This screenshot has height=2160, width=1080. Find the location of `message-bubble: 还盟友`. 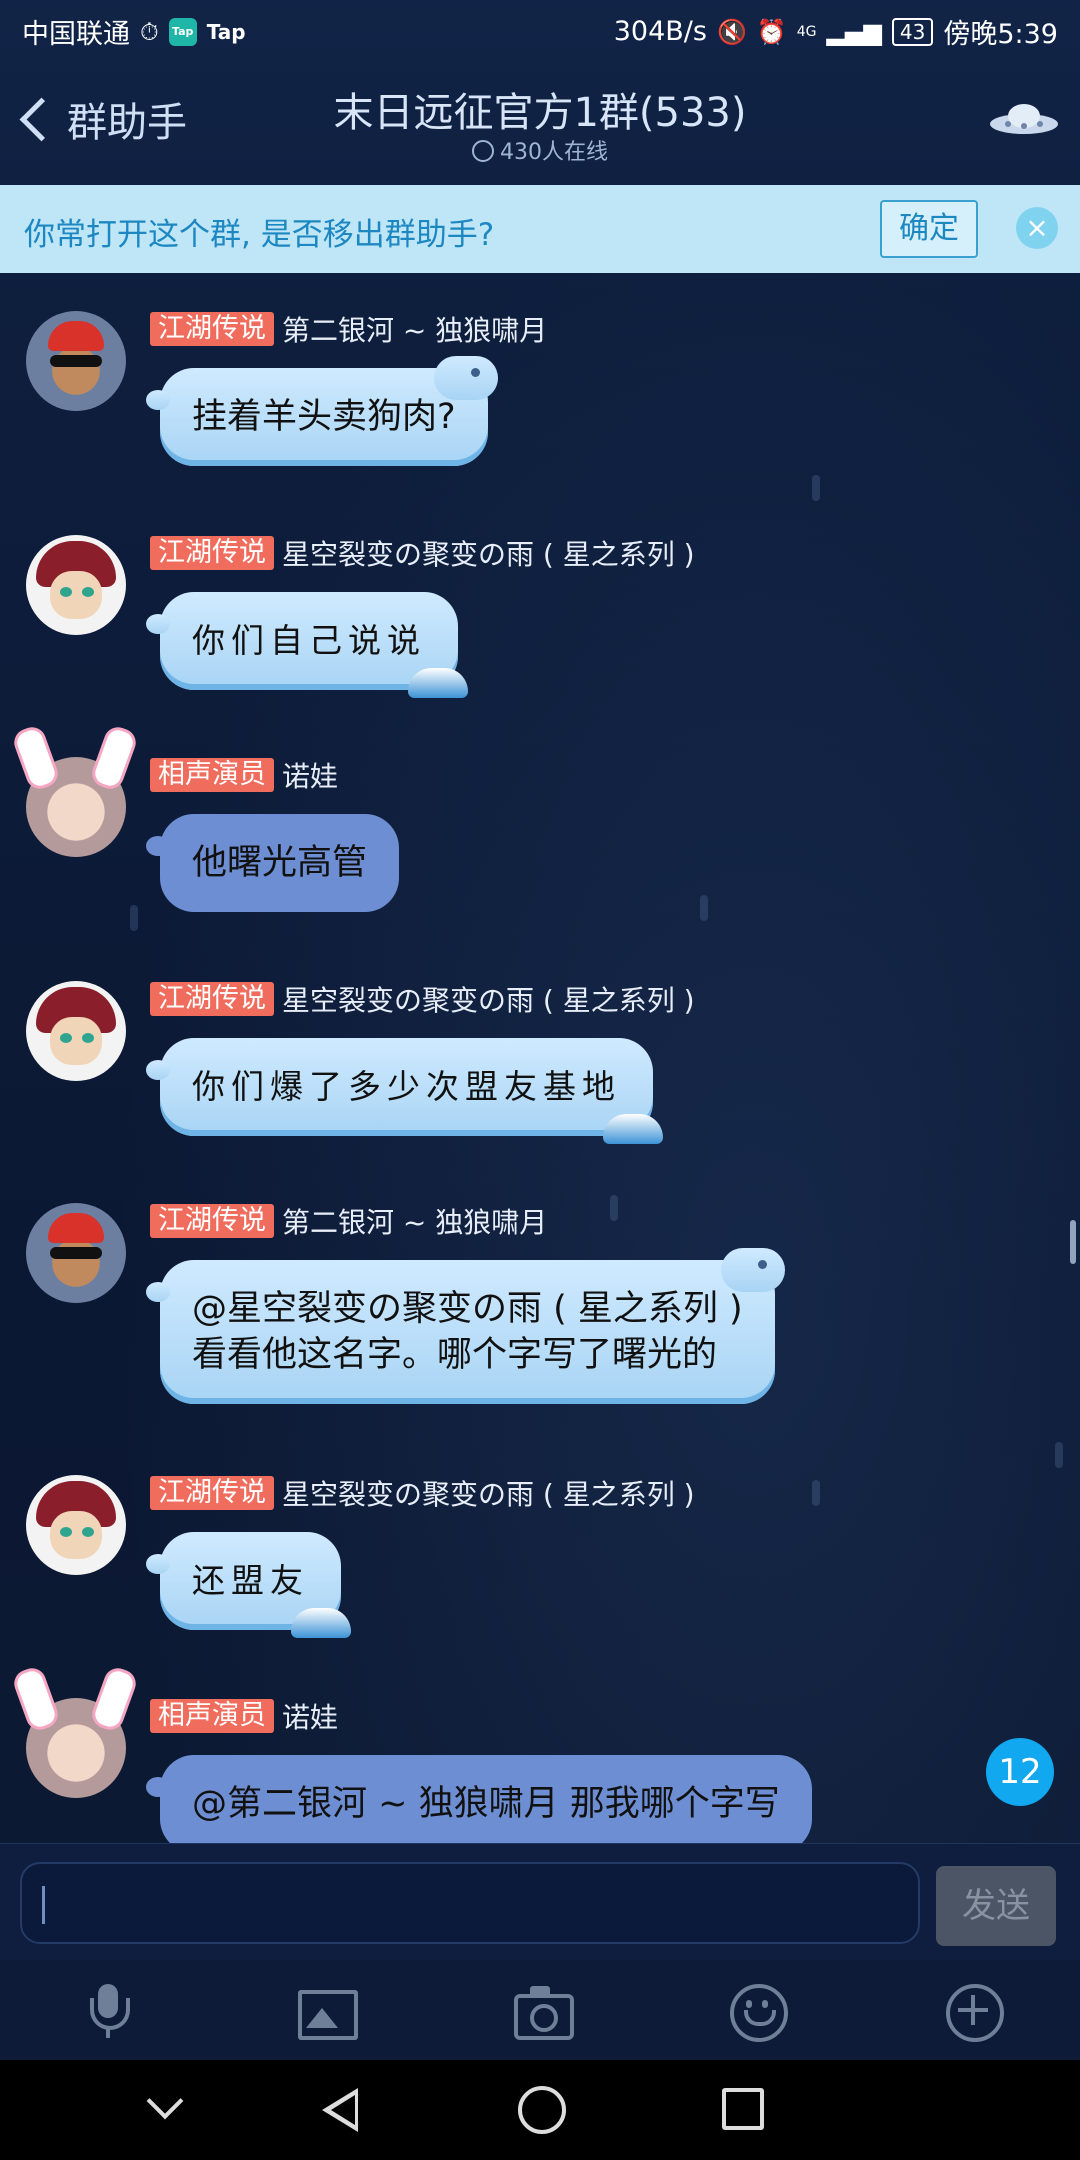

message-bubble: 还盟友 is located at coordinates (248, 1585).